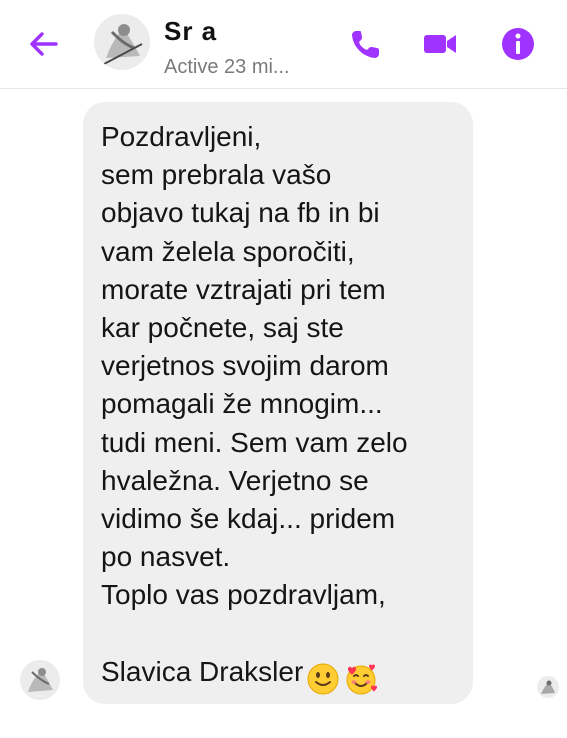 Image resolution: width=567 pixels, height=738 pixels. What do you see at coordinates (366, 44) in the screenshot?
I see `phone-icon` at bounding box center [366, 44].